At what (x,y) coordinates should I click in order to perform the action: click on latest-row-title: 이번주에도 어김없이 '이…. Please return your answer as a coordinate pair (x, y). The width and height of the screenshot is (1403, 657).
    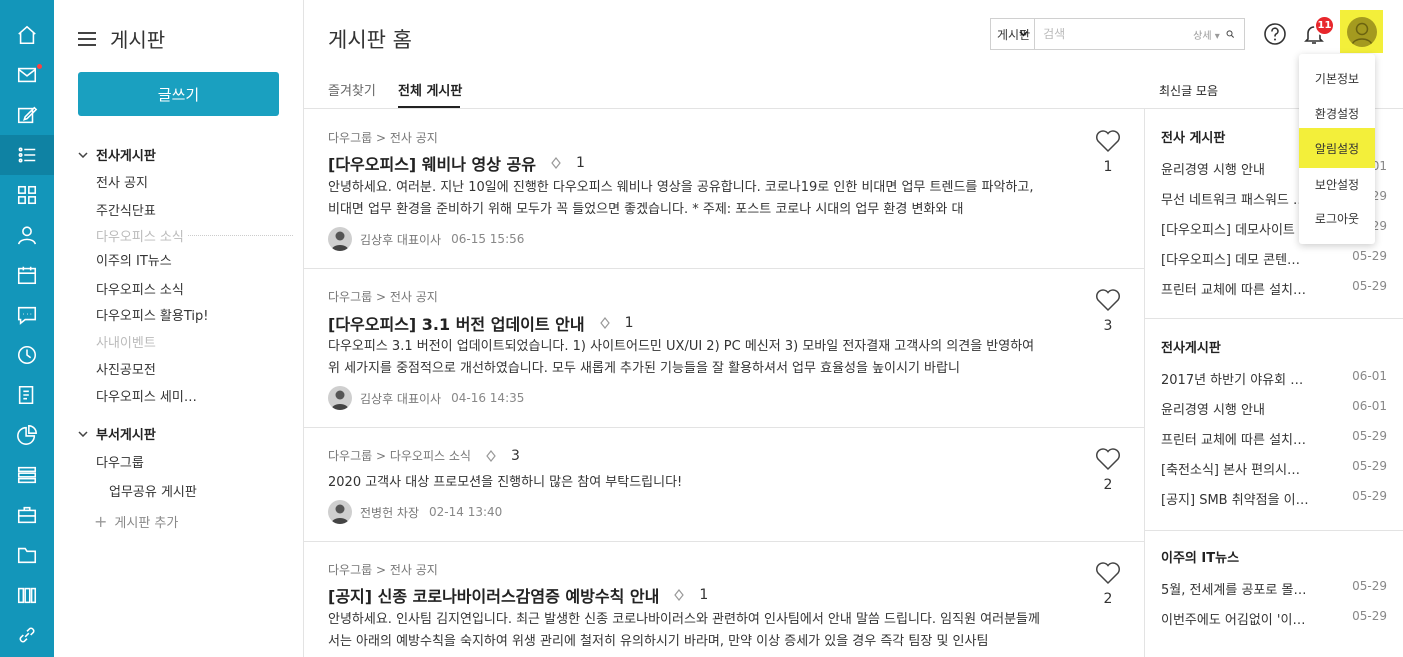
    Looking at the image, I should click on (1233, 620).